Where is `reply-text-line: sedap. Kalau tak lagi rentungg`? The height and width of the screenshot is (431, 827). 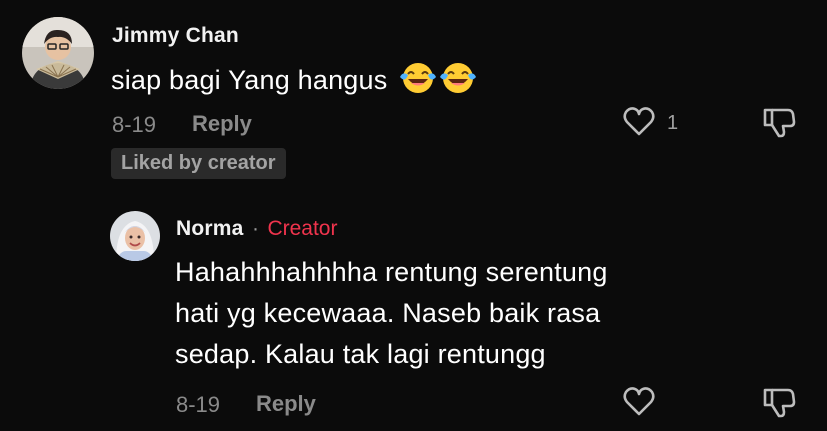
reply-text-line: sedap. Kalau tak lagi rentungg is located at coordinates (360, 354).